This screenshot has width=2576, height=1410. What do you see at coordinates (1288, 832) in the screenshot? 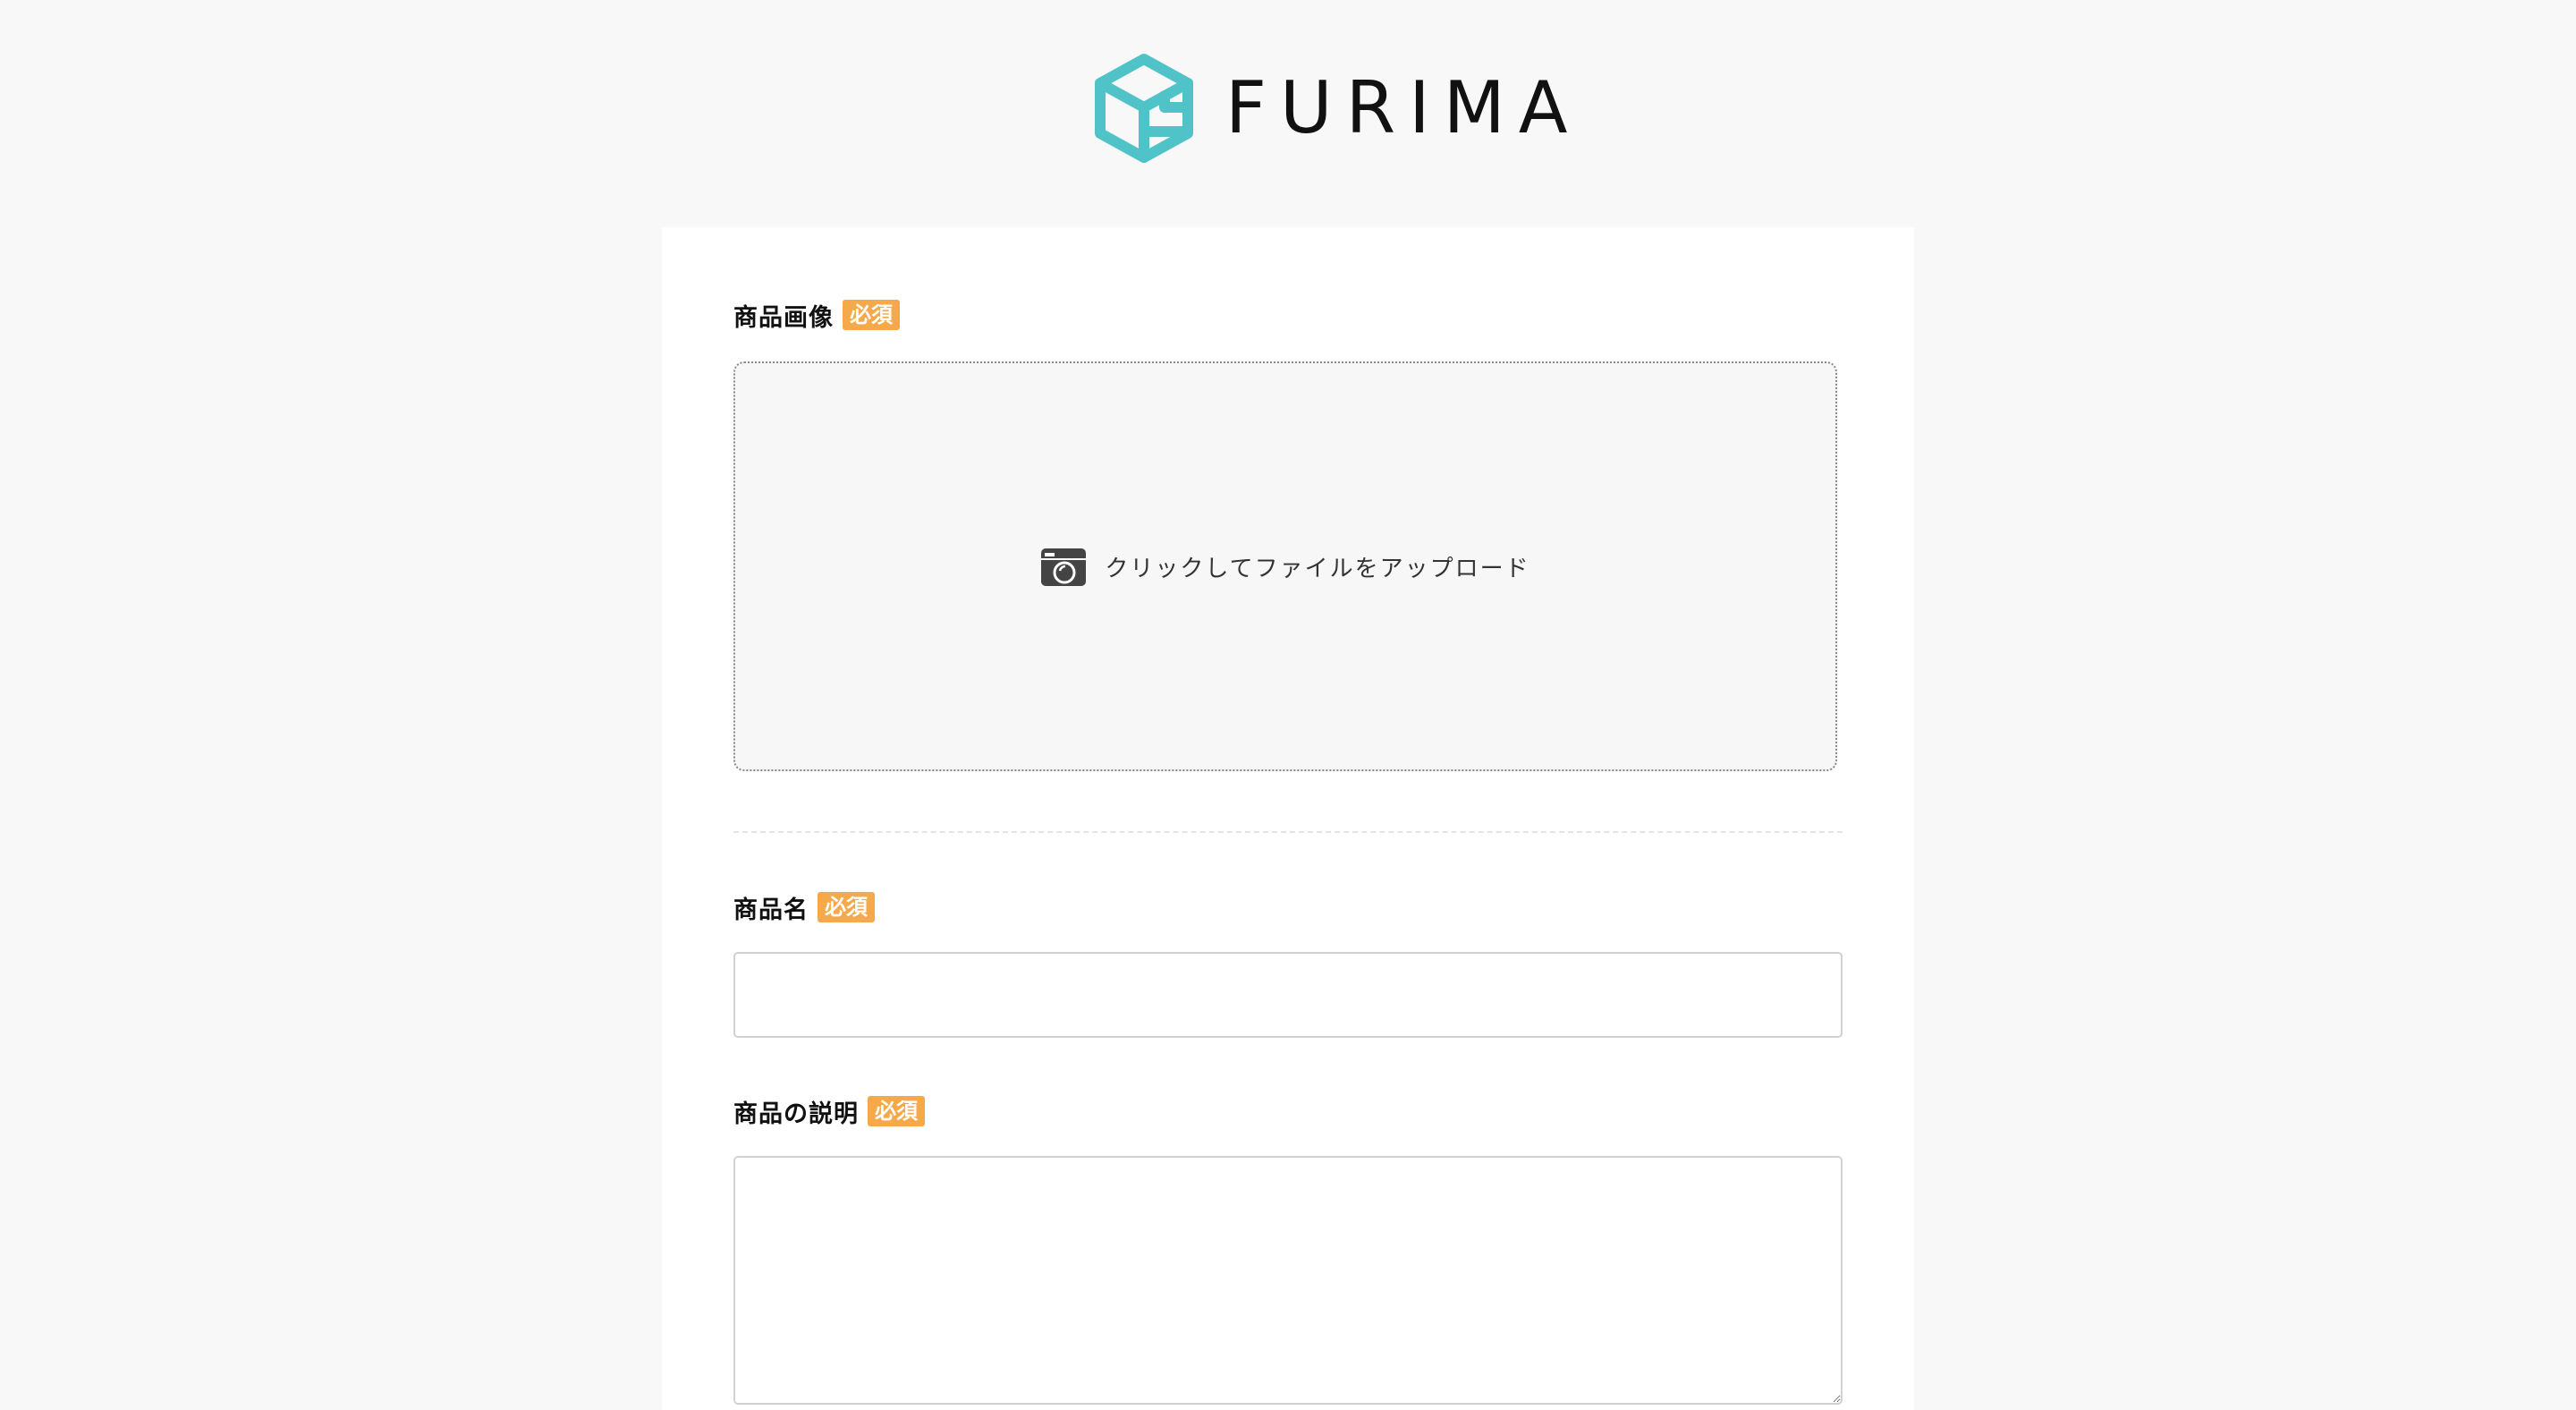
I see `section-divider` at bounding box center [1288, 832].